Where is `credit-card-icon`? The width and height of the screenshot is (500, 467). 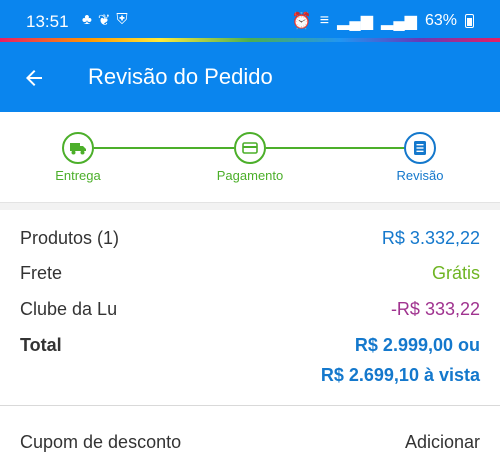 credit-card-icon is located at coordinates (250, 148).